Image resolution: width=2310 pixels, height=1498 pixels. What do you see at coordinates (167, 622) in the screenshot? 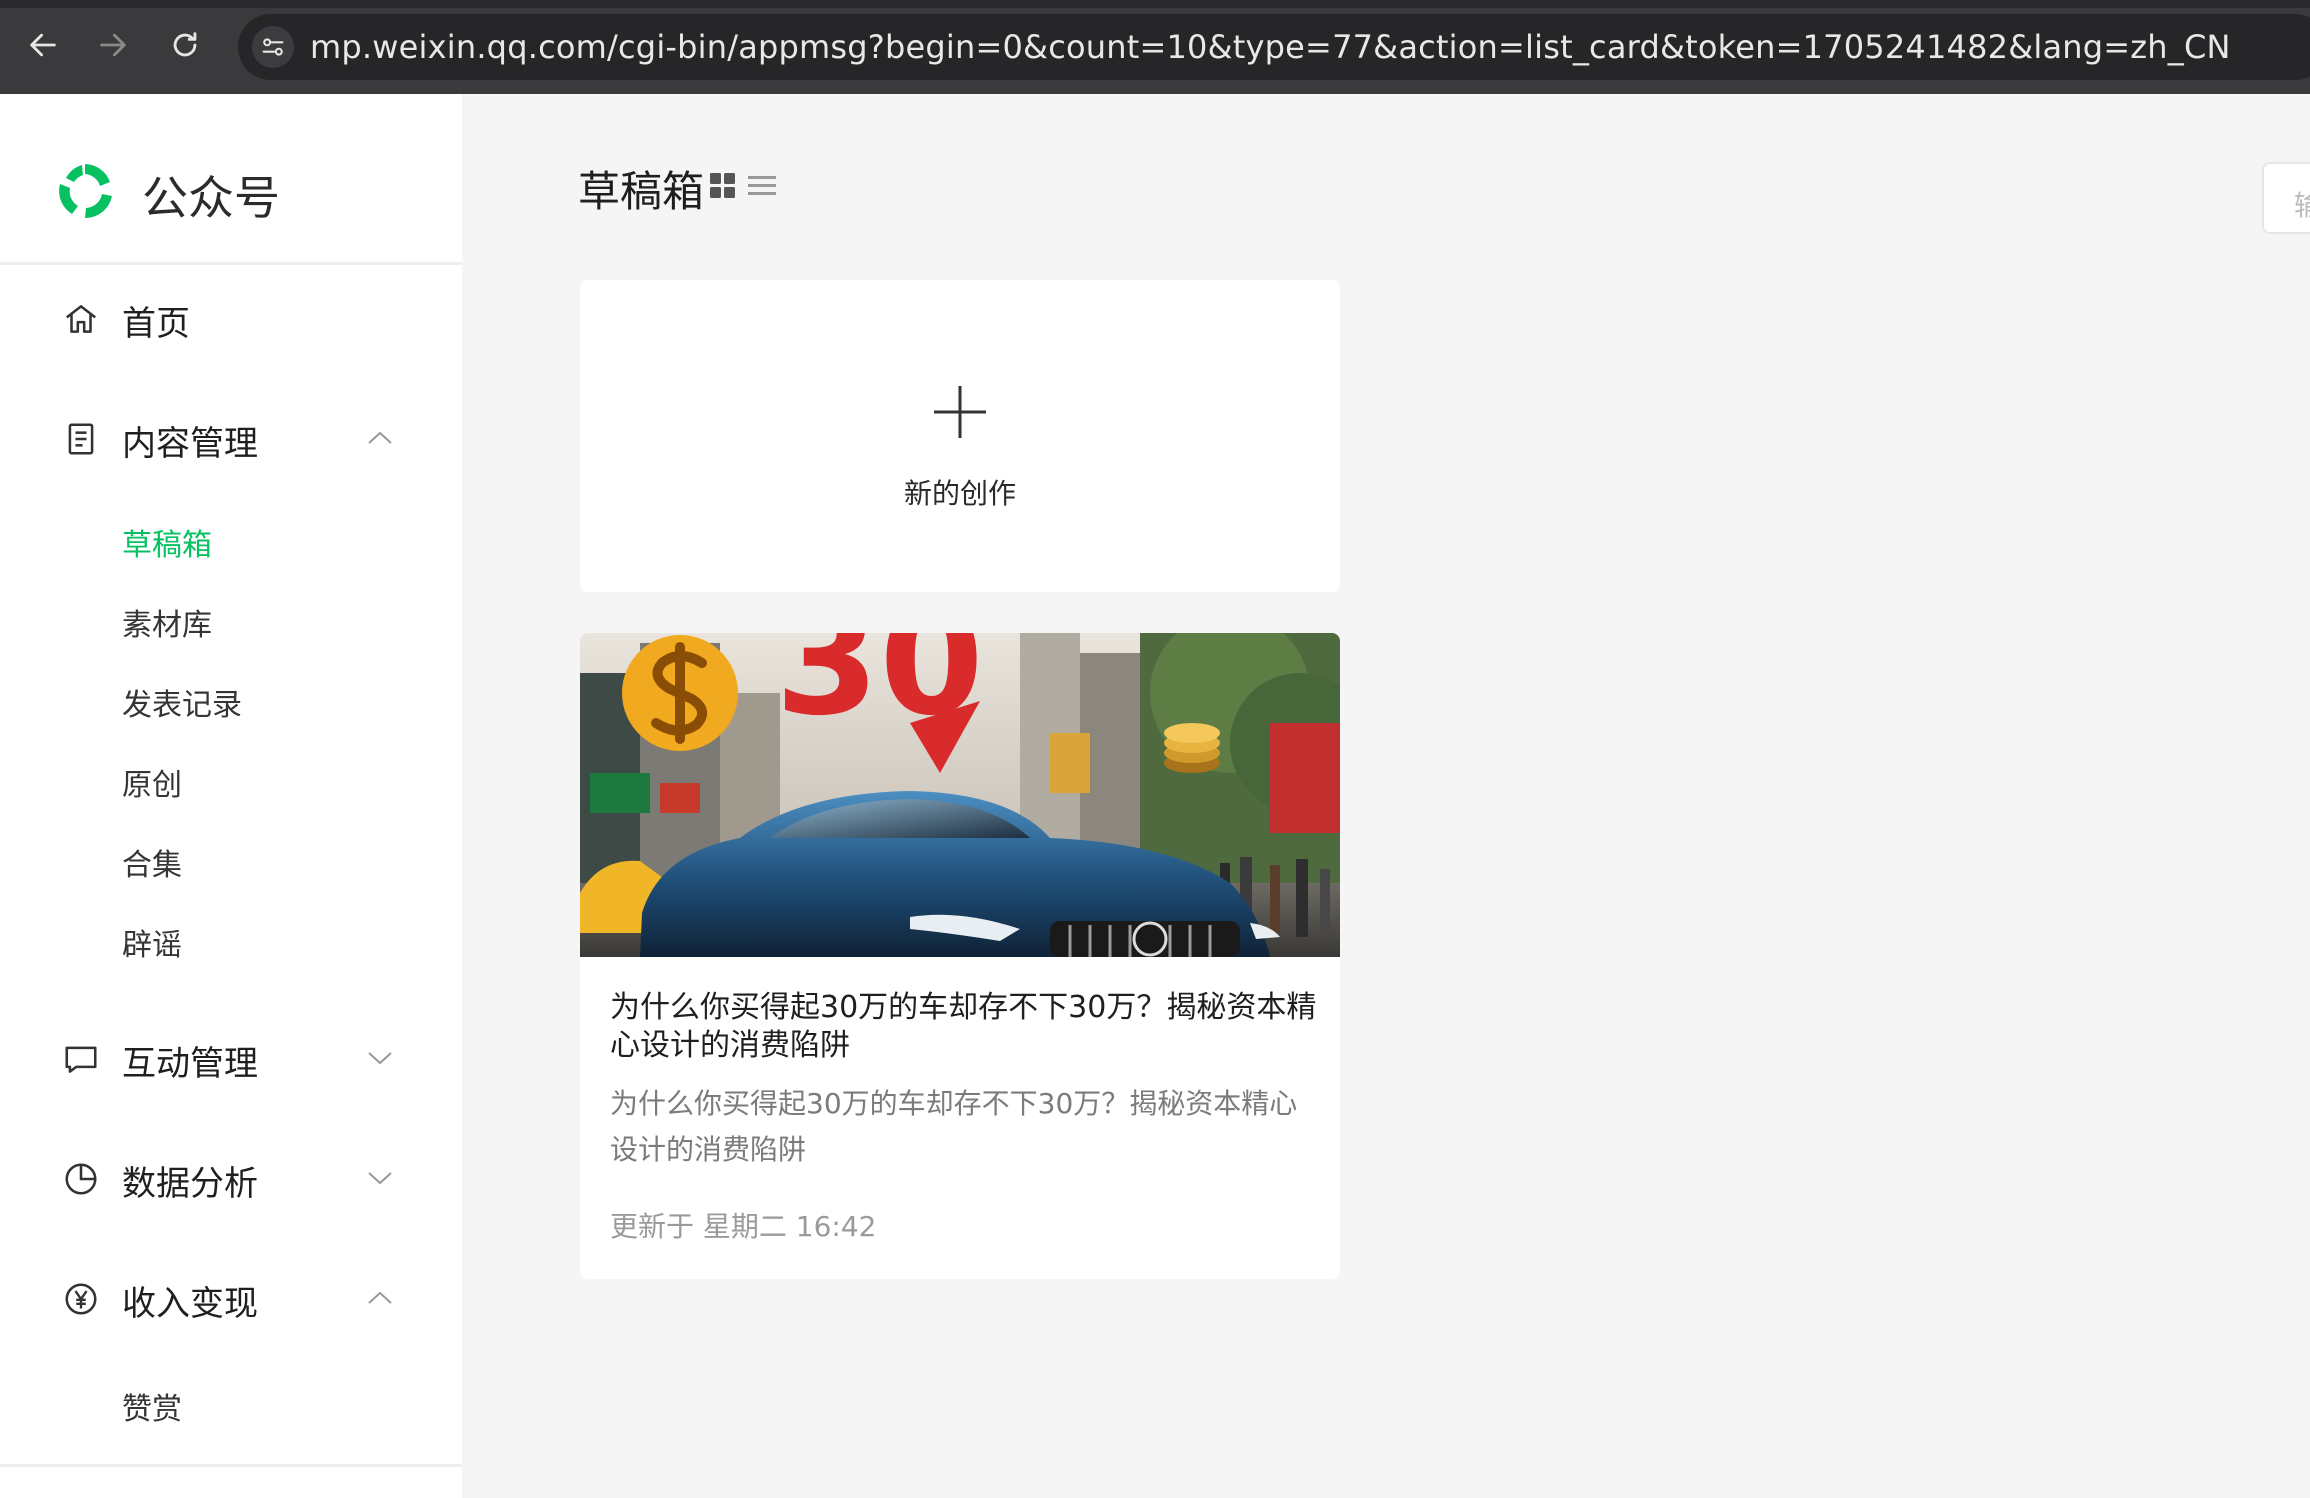
I see `sidebar-item-materials: 素材库` at bounding box center [167, 622].